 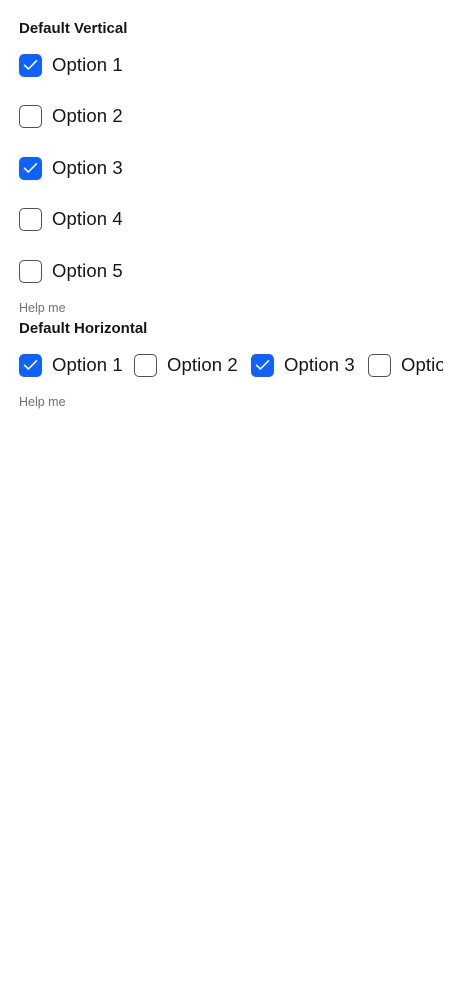 What do you see at coordinates (42, 308) in the screenshot?
I see `vertical-help-text: Help me` at bounding box center [42, 308].